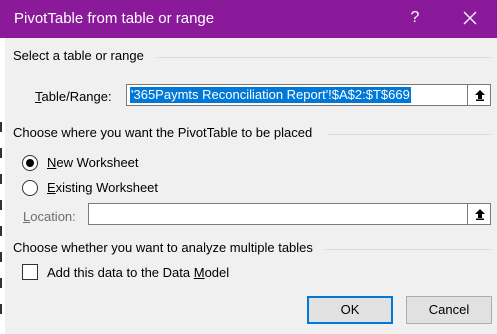  I want to click on existing-worksheet-label: Existing Worksheet, so click(103, 187).